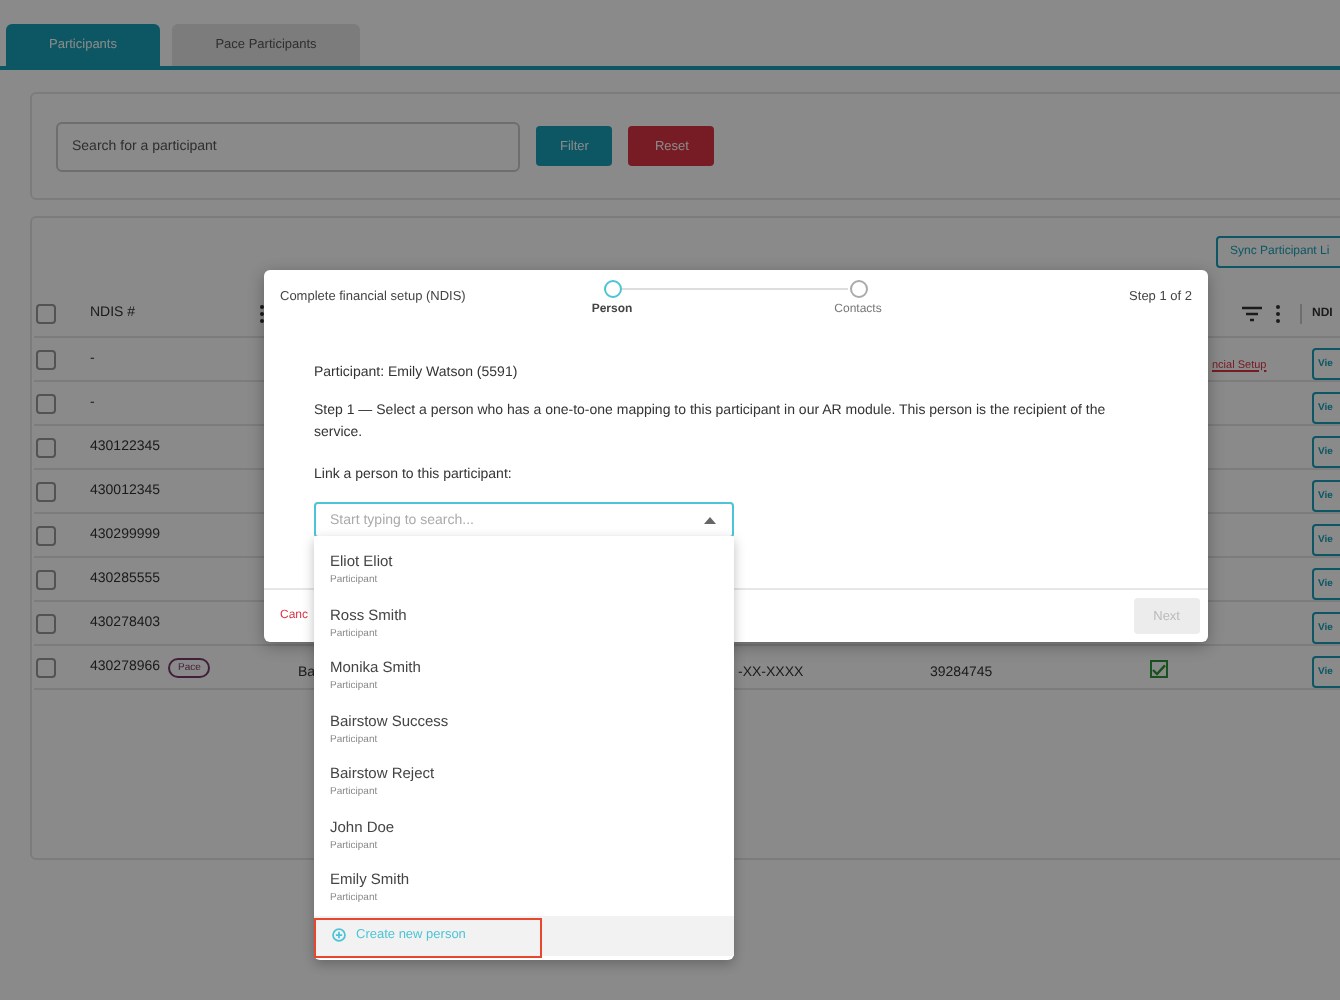 The width and height of the screenshot is (1340, 1000). What do you see at coordinates (1252, 313) in the screenshot?
I see `filter-icon` at bounding box center [1252, 313].